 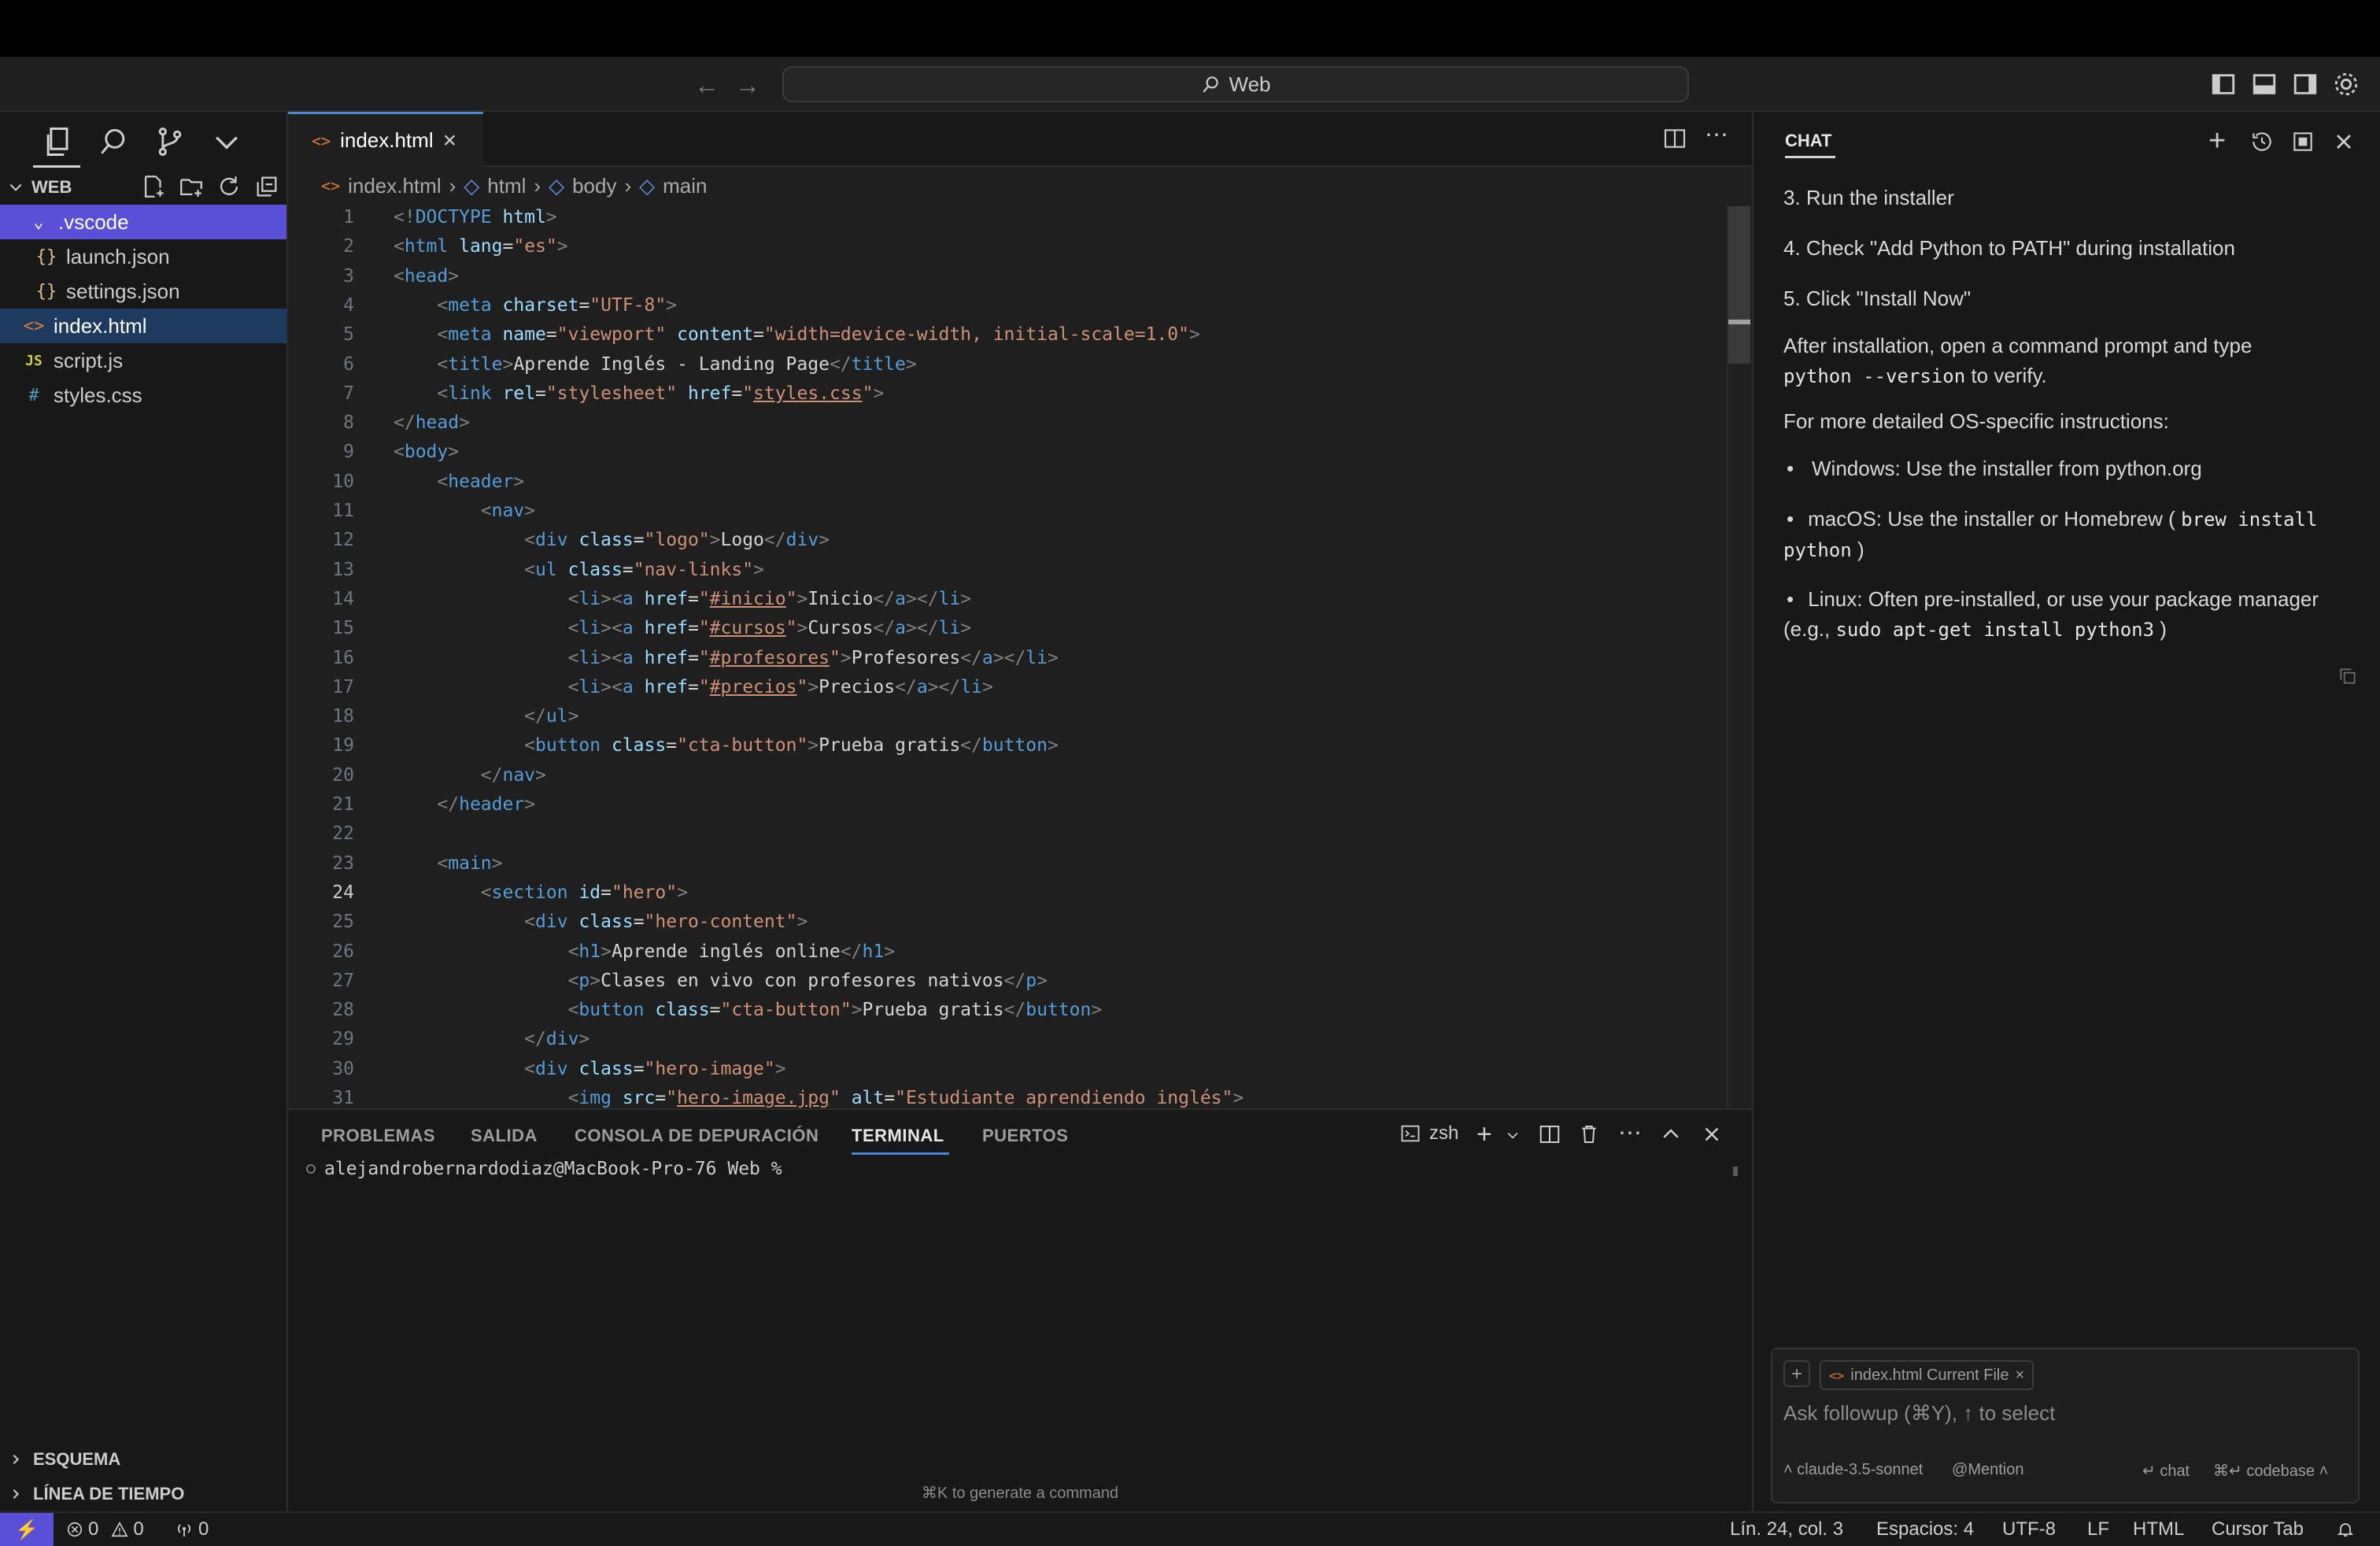 I want to click on code-line: 4 <meta charset="UTF-8">, so click(x=1004, y=305).